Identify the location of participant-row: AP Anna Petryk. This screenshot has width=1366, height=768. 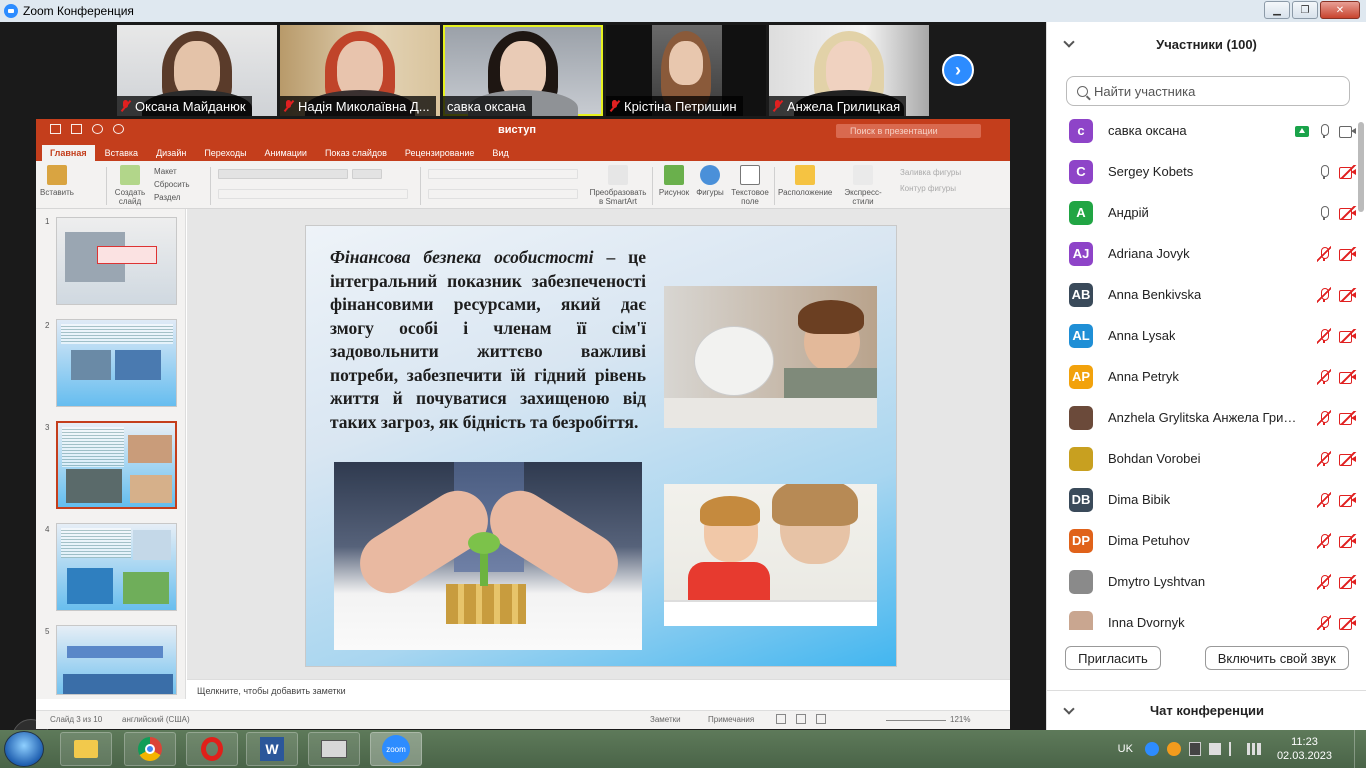
(1202, 376).